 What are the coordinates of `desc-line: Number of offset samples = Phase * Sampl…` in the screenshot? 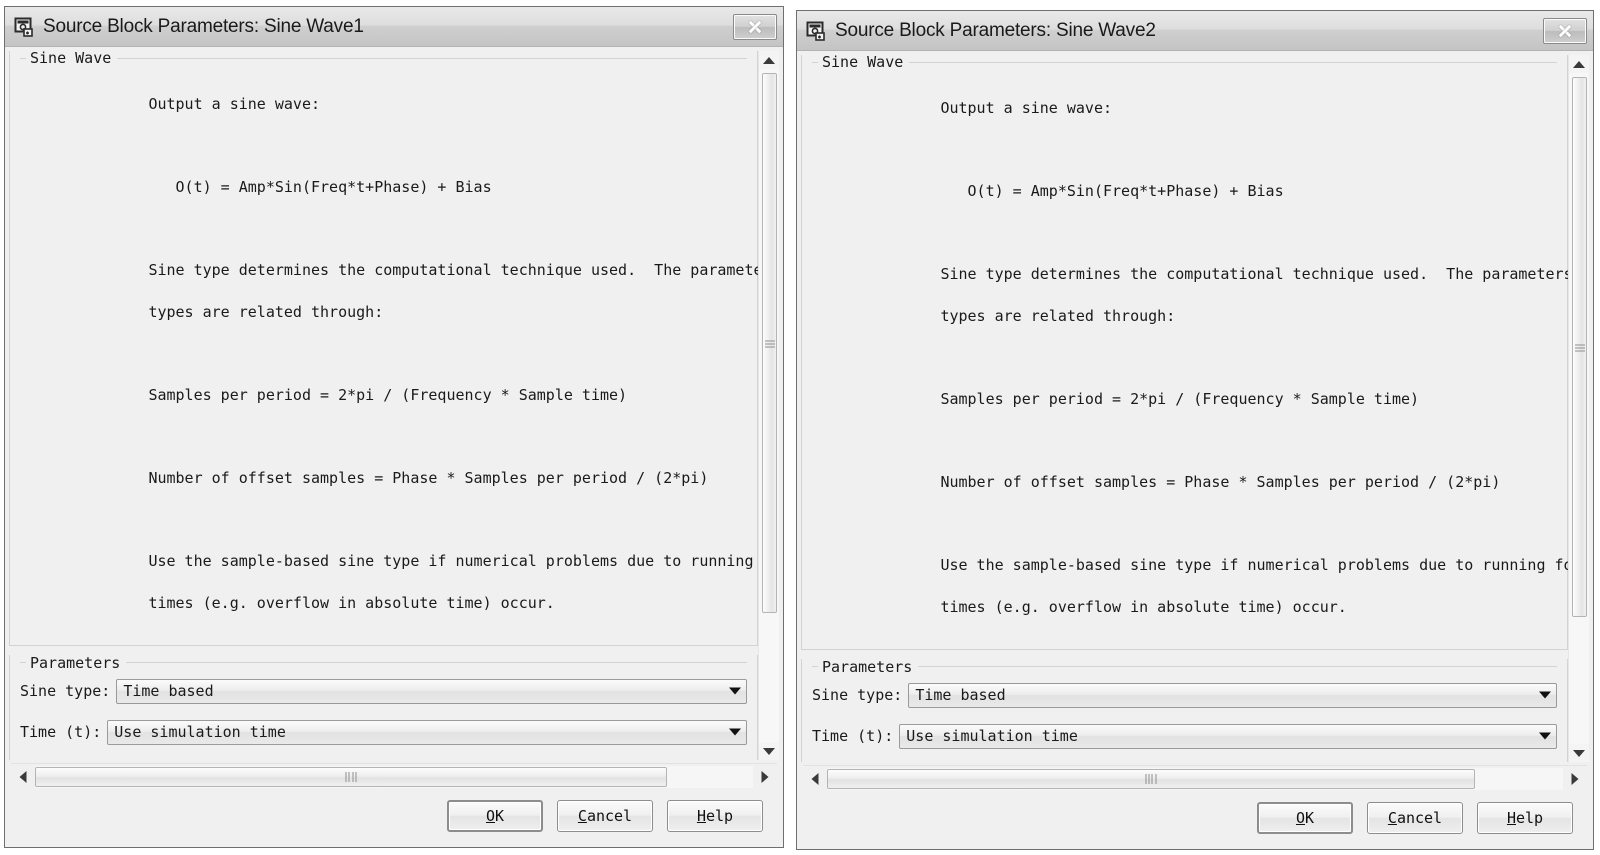 It's located at (428, 478).